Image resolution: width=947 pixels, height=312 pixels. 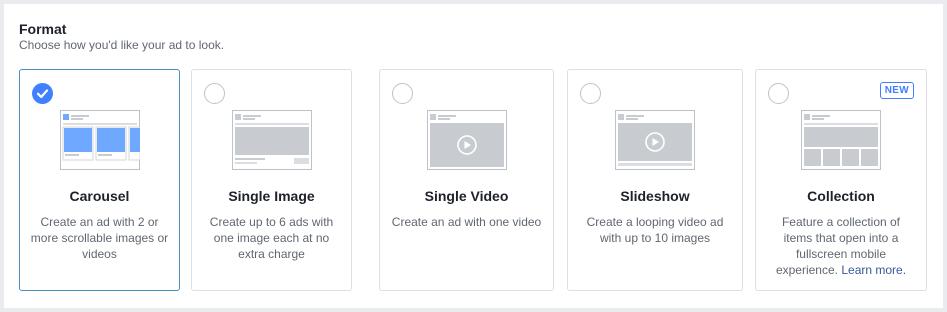 What do you see at coordinates (43, 29) in the screenshot?
I see `section-title: Format` at bounding box center [43, 29].